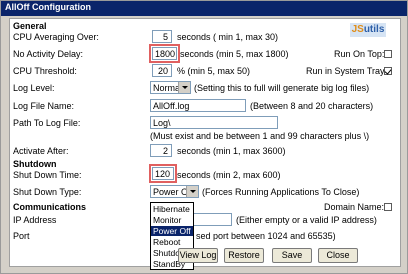 The width and height of the screenshot is (408, 274). What do you see at coordinates (292, 255) in the screenshot?
I see `save-button: Save` at bounding box center [292, 255].